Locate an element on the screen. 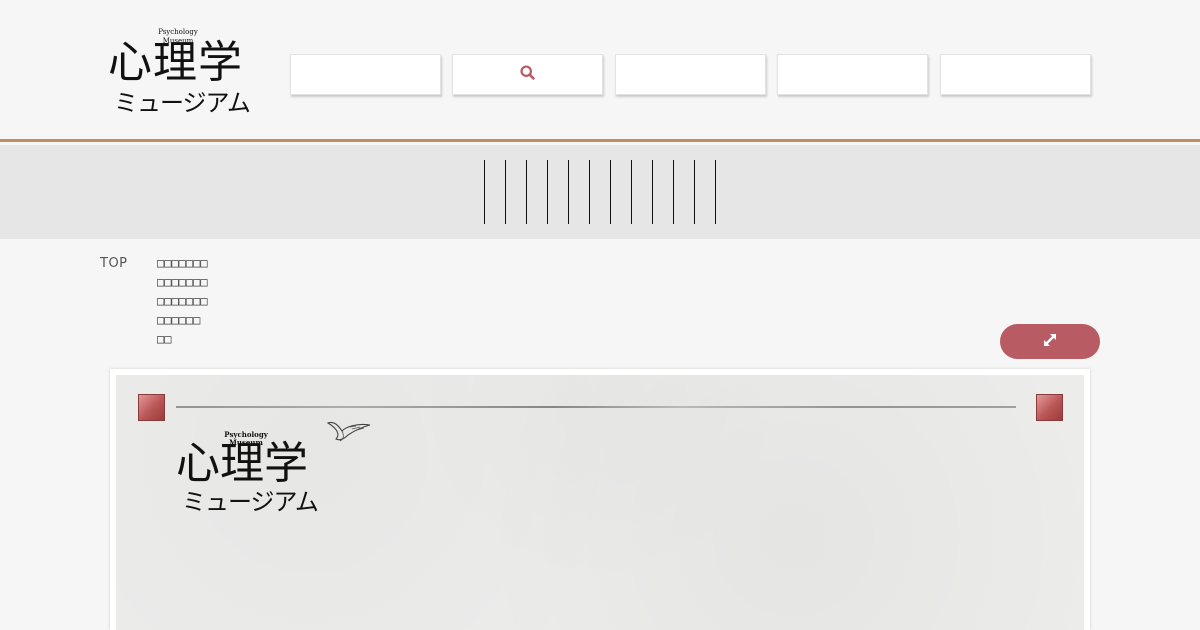  breadcrumb: □□□□□□□ □□□□□□□ □□□□□□□ □□□□□□ □□ is located at coordinates (182, 301).